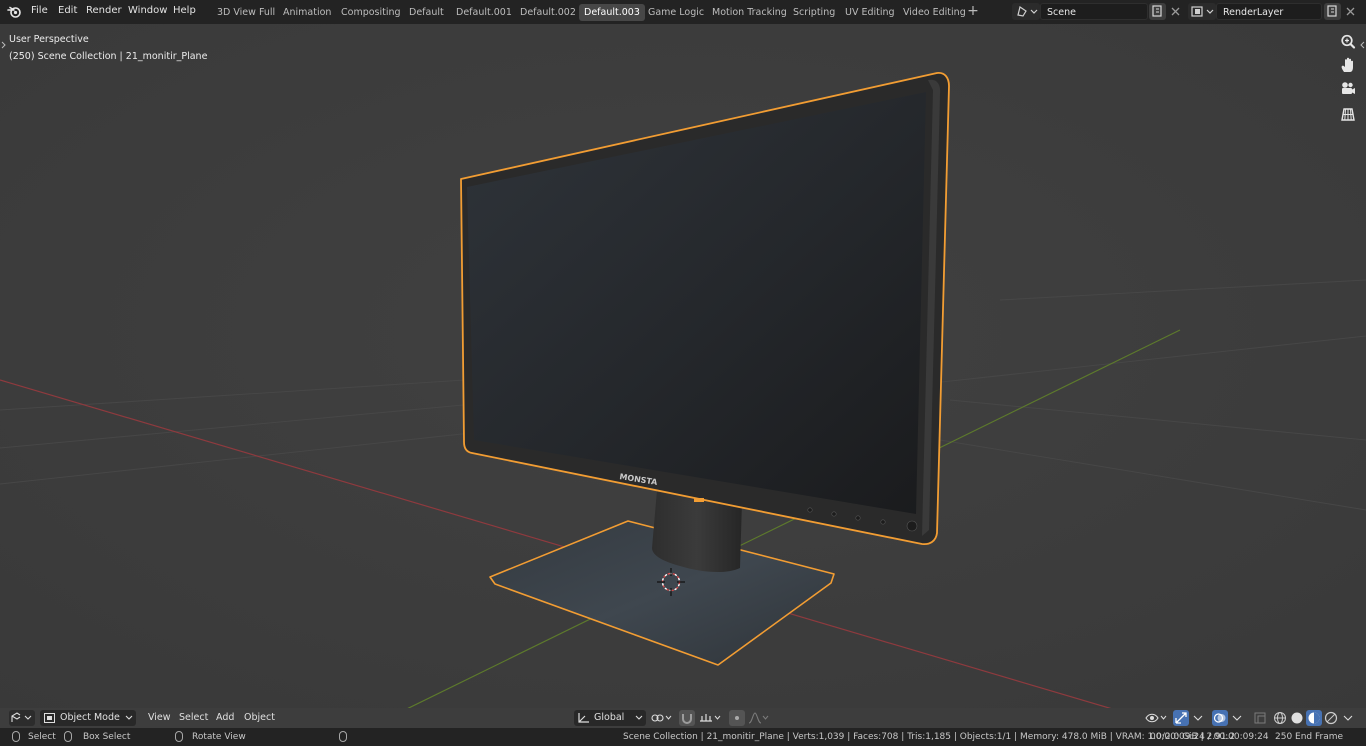 The width and height of the screenshot is (1366, 746). I want to click on menu-file: File, so click(39, 10).